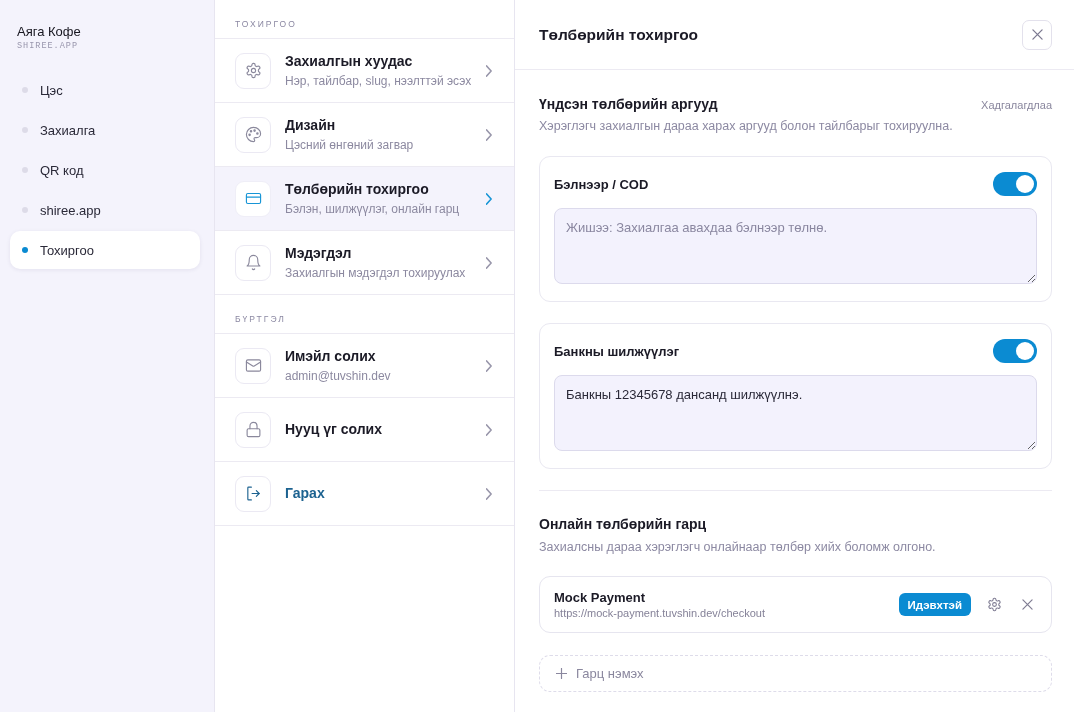  Describe the element at coordinates (266, 24) in the screenshot. I see `section-label: ТОХИРГОО` at that location.